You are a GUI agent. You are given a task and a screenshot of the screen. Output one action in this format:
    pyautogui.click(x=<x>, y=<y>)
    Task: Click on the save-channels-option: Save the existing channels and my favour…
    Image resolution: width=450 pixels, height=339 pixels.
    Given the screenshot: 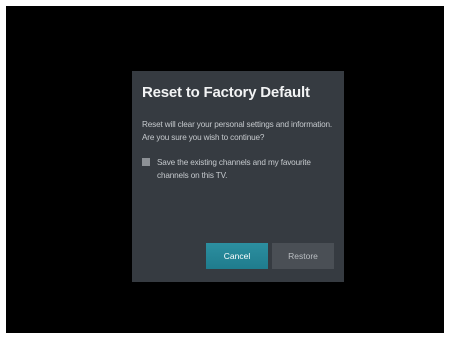 What is the action you would take?
    pyautogui.click(x=238, y=169)
    